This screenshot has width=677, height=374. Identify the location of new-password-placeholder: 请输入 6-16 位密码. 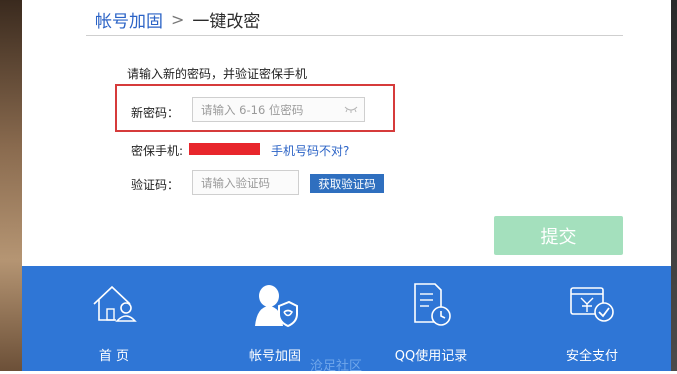
(252, 109).